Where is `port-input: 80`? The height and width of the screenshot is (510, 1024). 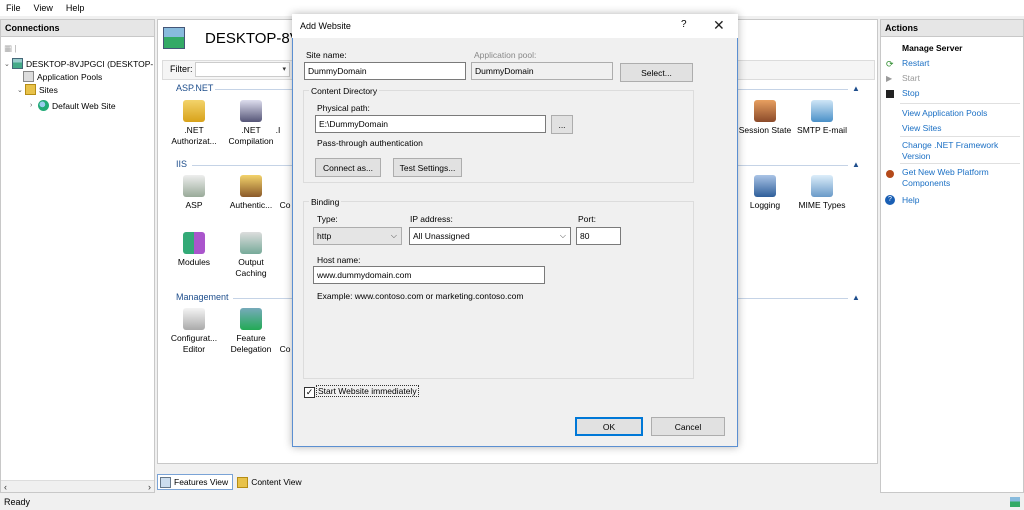 port-input: 80 is located at coordinates (598, 236).